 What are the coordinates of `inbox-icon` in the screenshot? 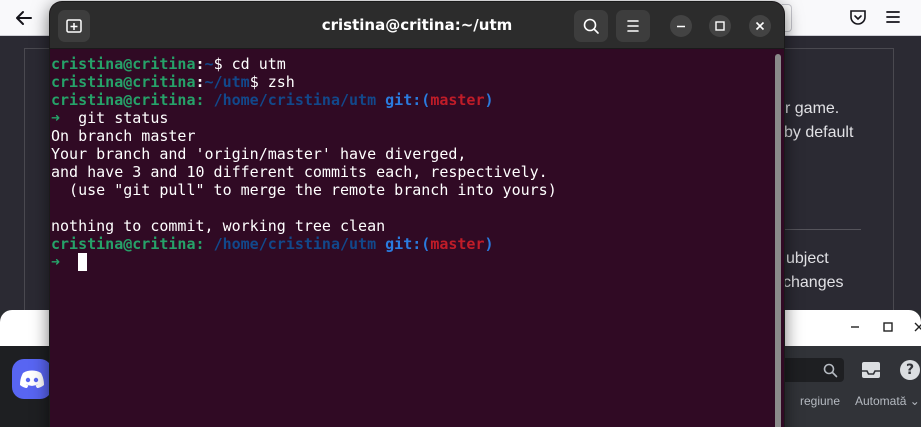 It's located at (871, 370).